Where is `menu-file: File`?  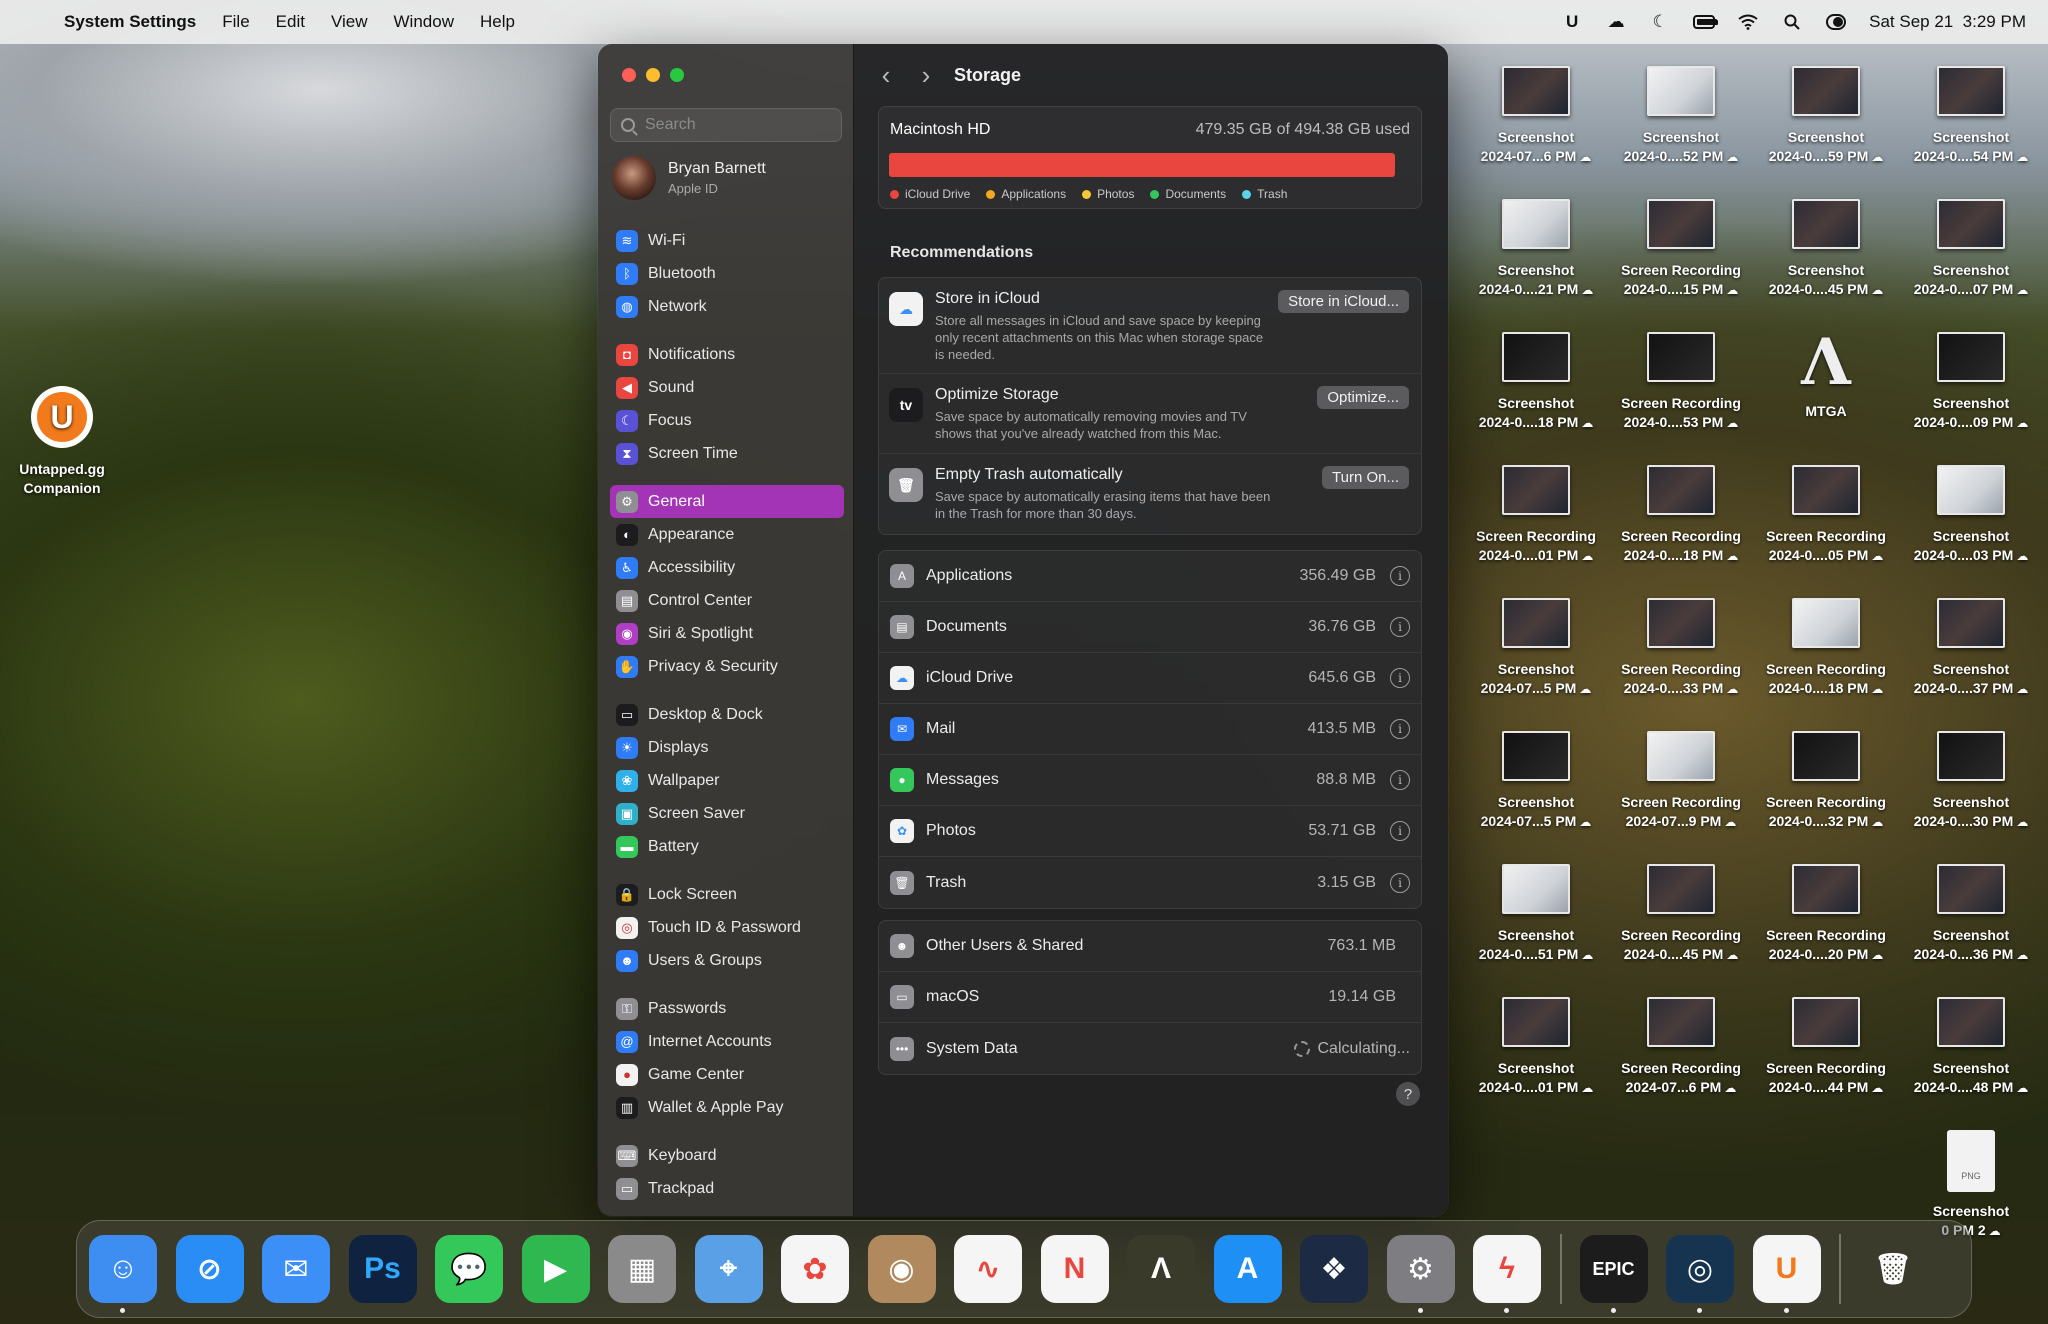 menu-file: File is located at coordinates (235, 22).